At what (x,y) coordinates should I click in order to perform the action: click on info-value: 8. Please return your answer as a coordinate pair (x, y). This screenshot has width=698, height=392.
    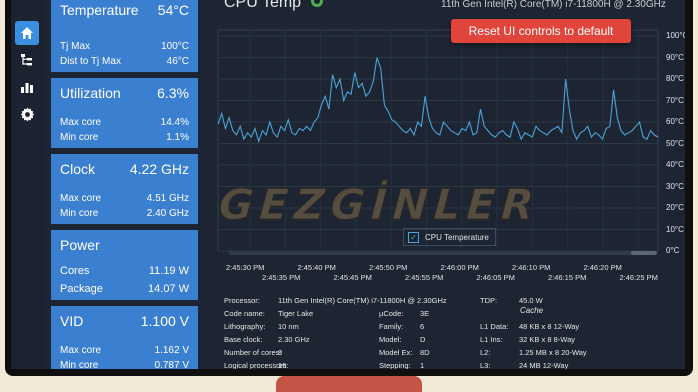
    Looking at the image, I should click on (280, 352).